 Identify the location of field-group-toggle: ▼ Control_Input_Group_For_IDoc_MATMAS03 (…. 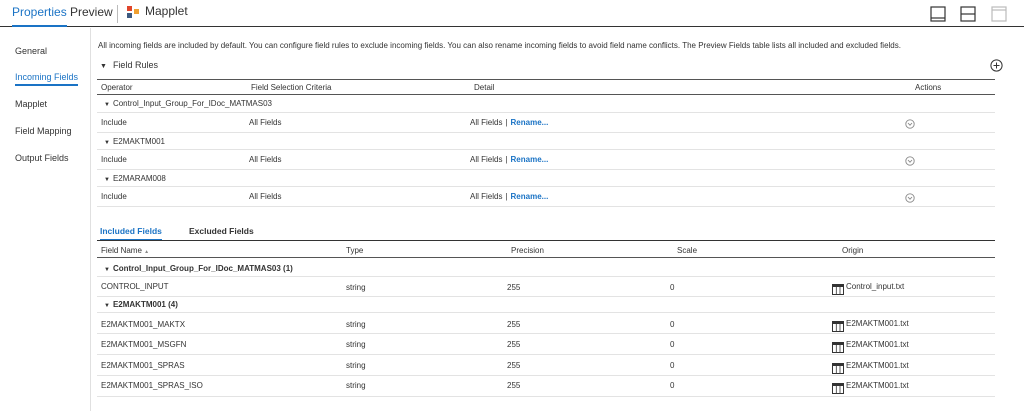
(198, 268).